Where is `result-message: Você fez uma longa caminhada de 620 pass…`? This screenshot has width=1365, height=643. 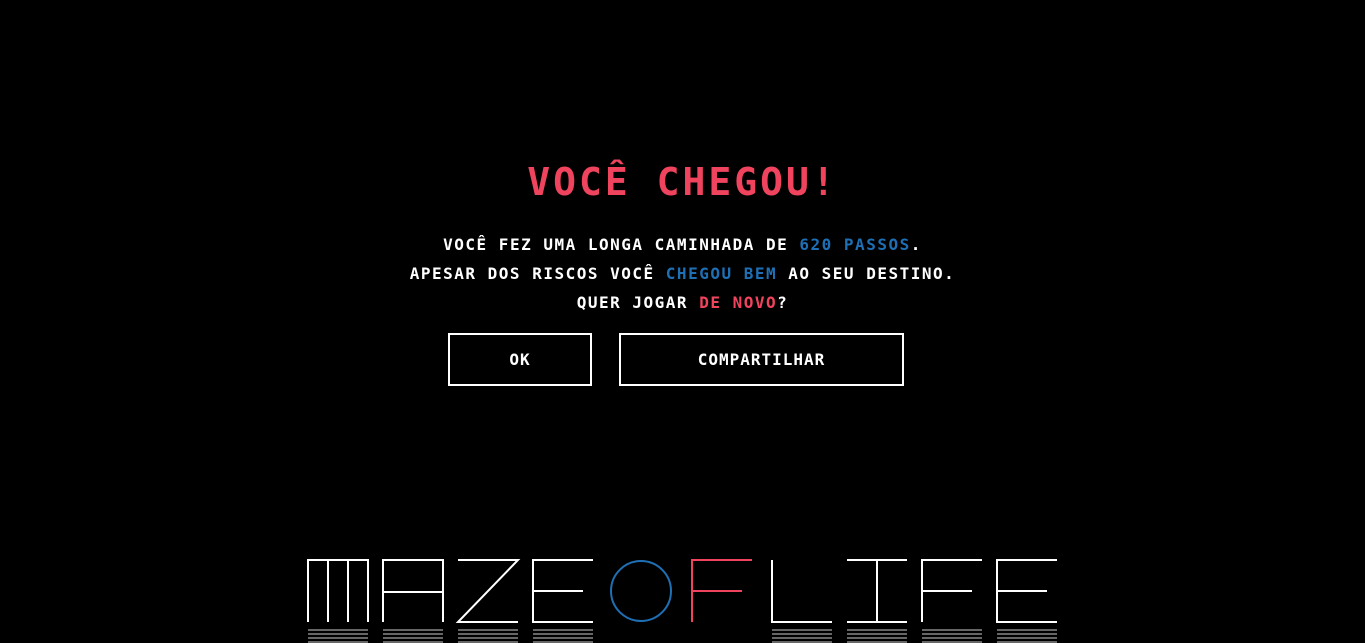
result-message: Você fez uma longa caminhada de 620 pass… is located at coordinates (682, 273).